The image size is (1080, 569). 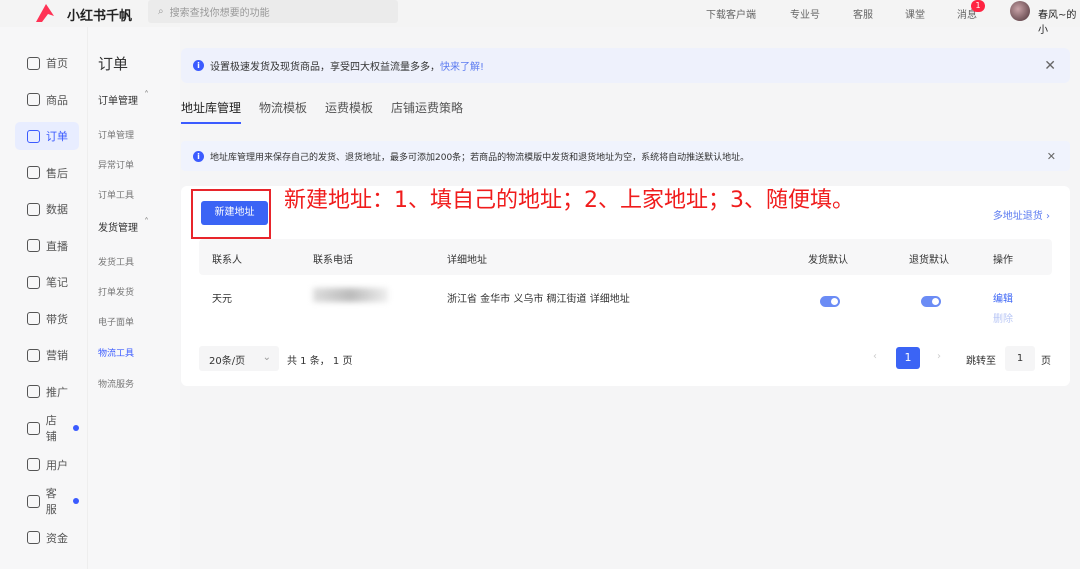 What do you see at coordinates (45, 13) in the screenshot?
I see `logo-icon` at bounding box center [45, 13].